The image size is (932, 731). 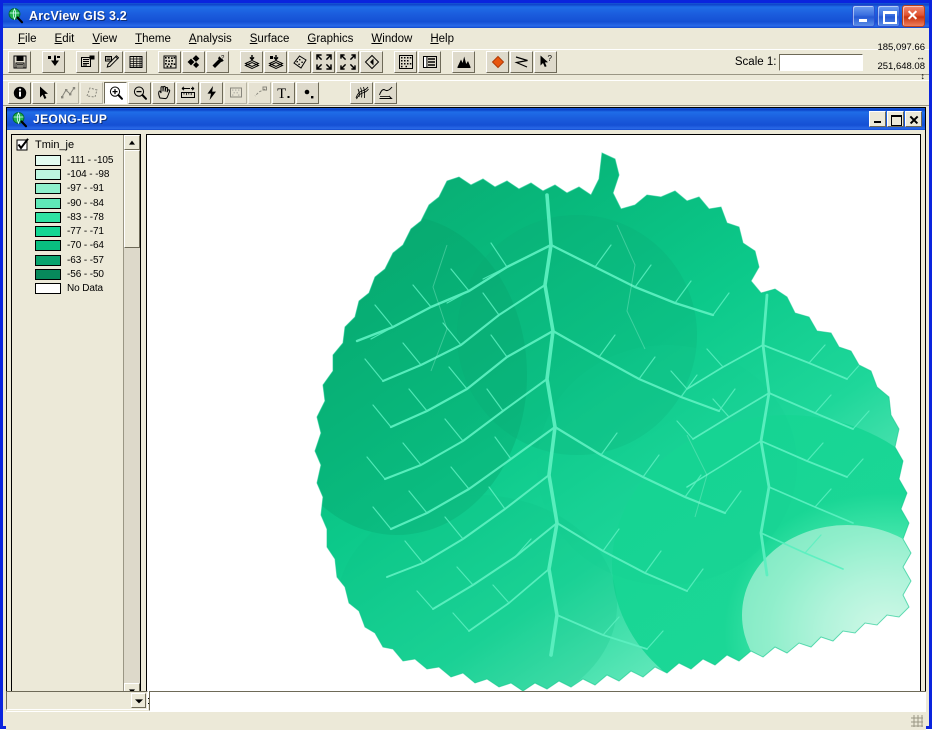 I want to click on histogram-icon, so click(x=463, y=62).